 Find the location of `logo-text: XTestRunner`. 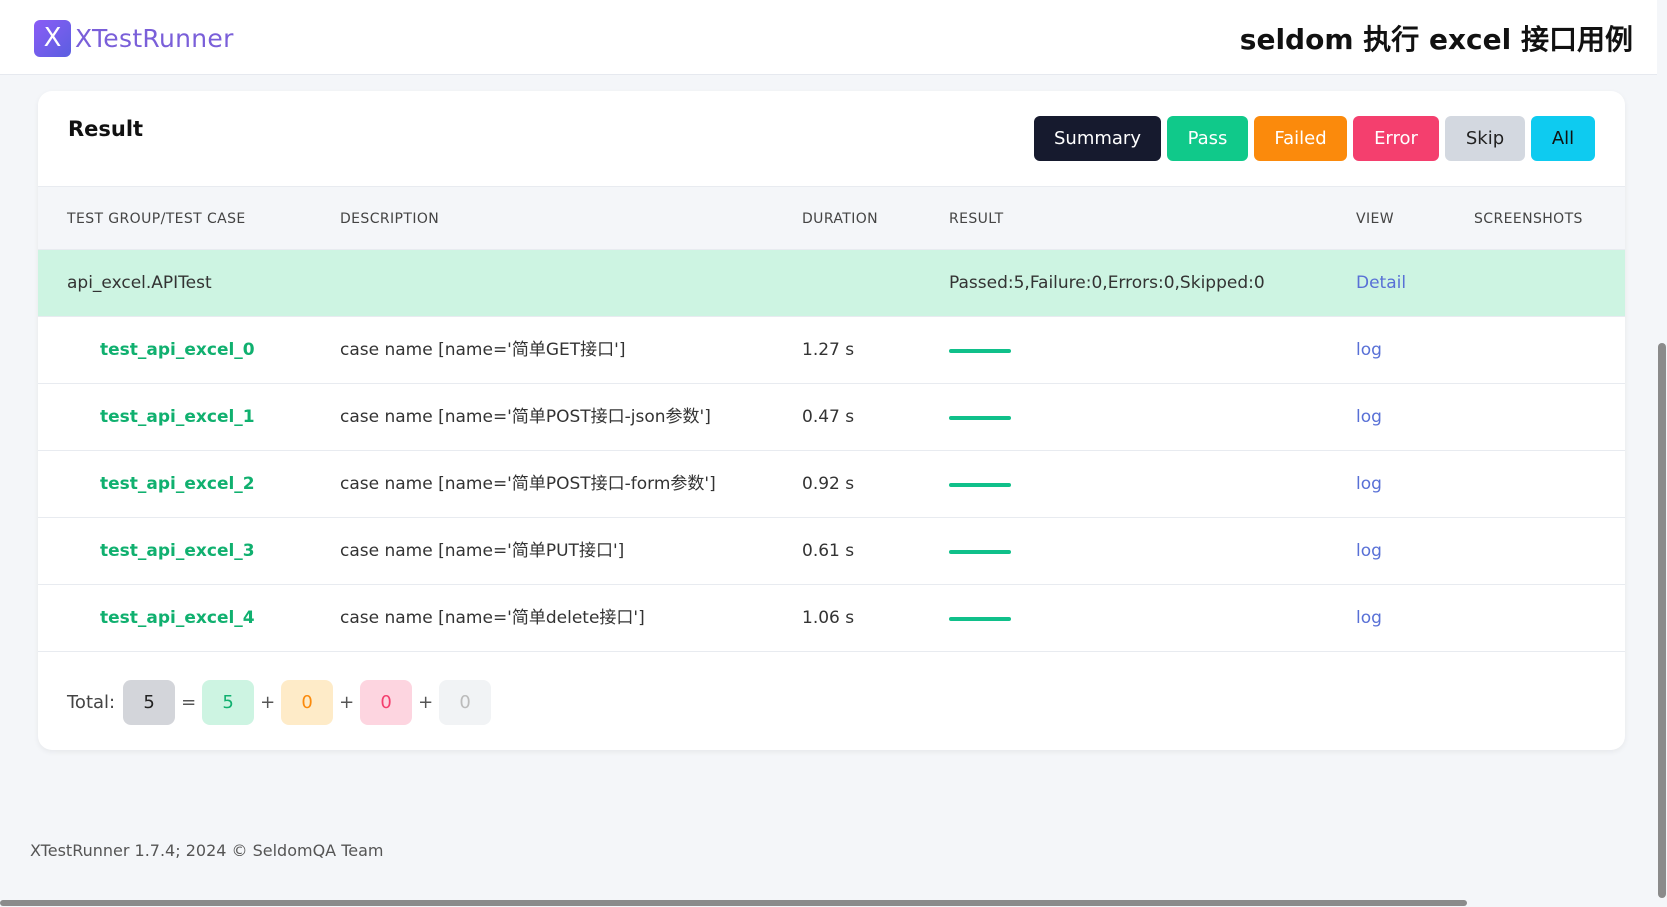

logo-text: XTestRunner is located at coordinates (154, 38).